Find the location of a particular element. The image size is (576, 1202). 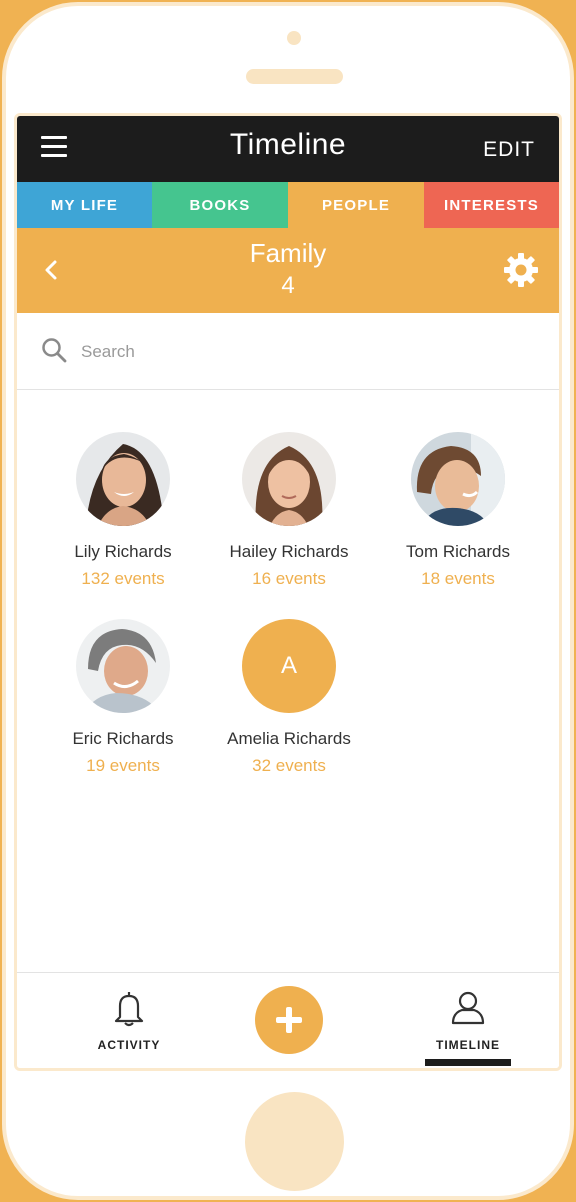

tab-books: BOOKS is located at coordinates (220, 205).